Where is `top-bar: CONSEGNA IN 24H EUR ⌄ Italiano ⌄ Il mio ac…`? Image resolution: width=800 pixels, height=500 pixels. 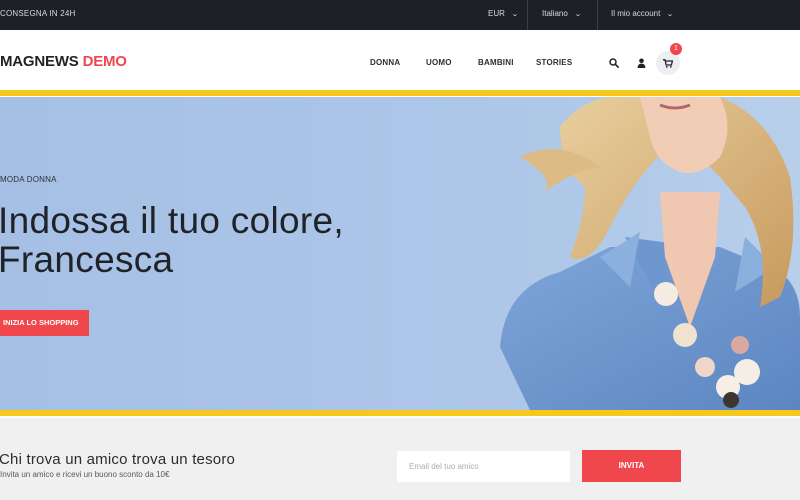 top-bar: CONSEGNA IN 24H EUR ⌄ Italiano ⌄ Il mio ac… is located at coordinates (400, 15).